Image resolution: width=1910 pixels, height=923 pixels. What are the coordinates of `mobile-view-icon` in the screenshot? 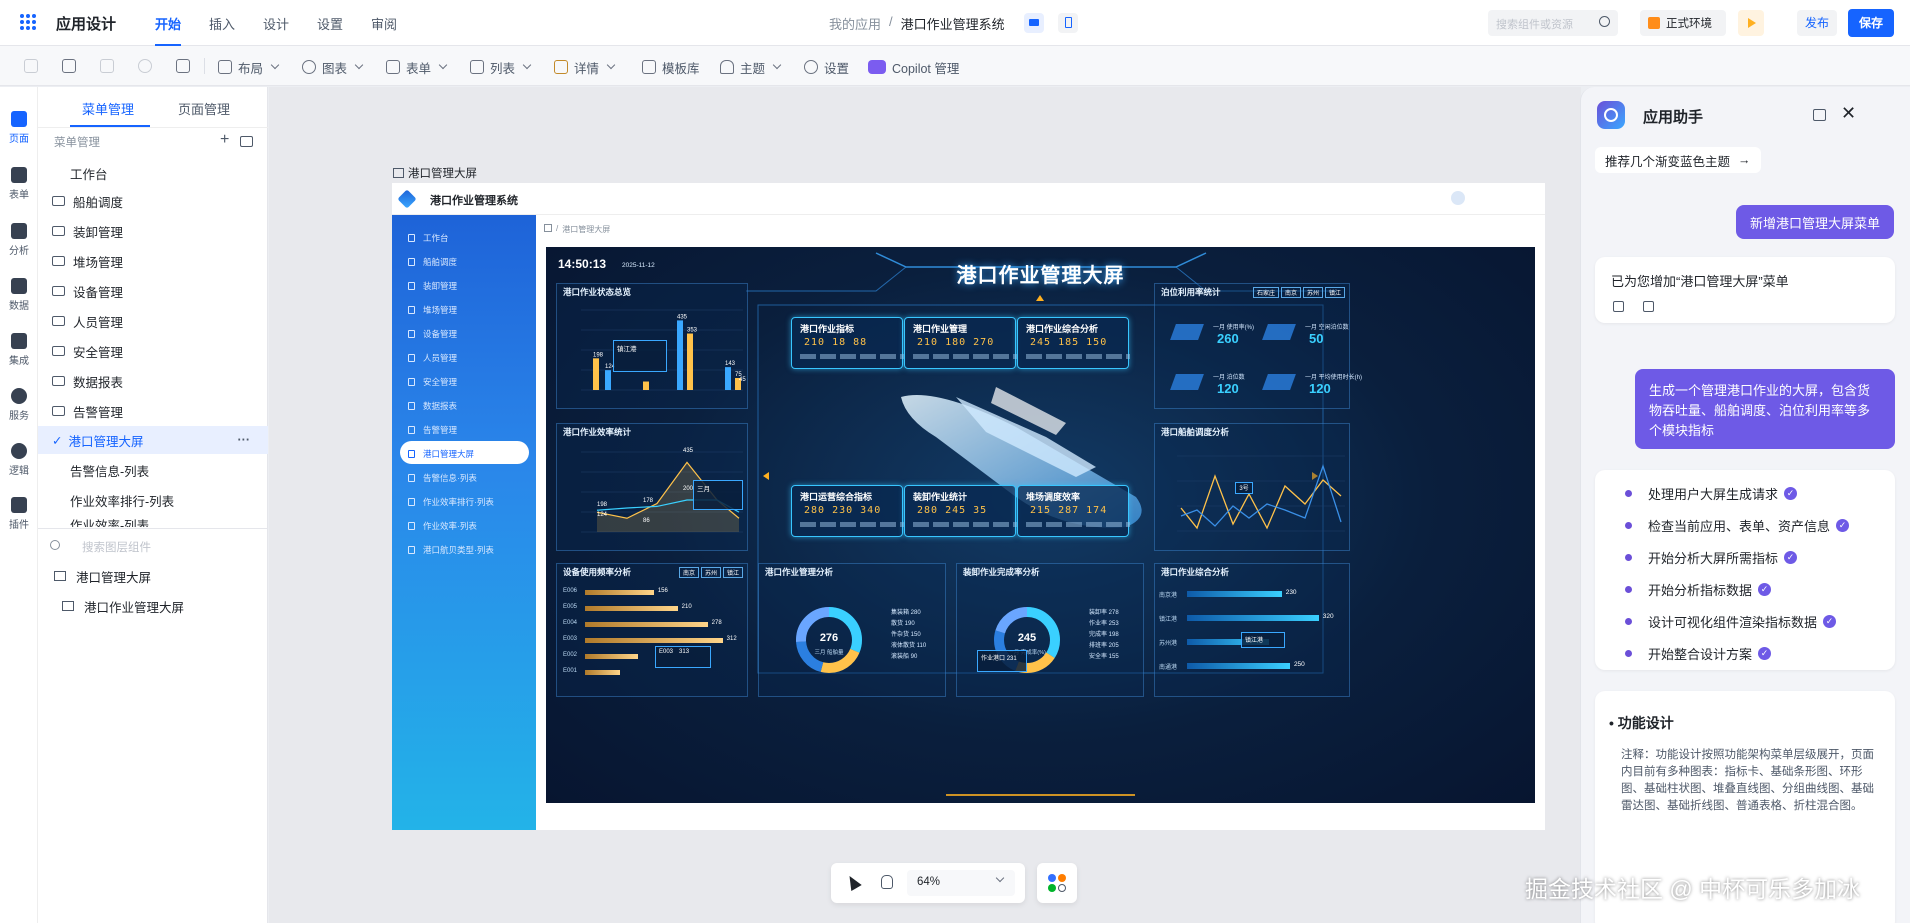 It's located at (1068, 23).